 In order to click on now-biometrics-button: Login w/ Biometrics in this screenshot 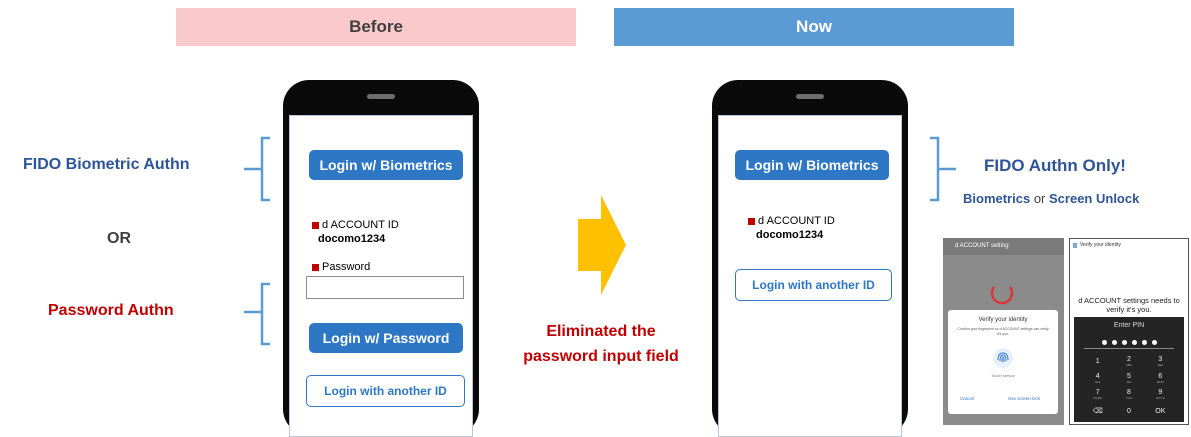, I will do `click(812, 165)`.